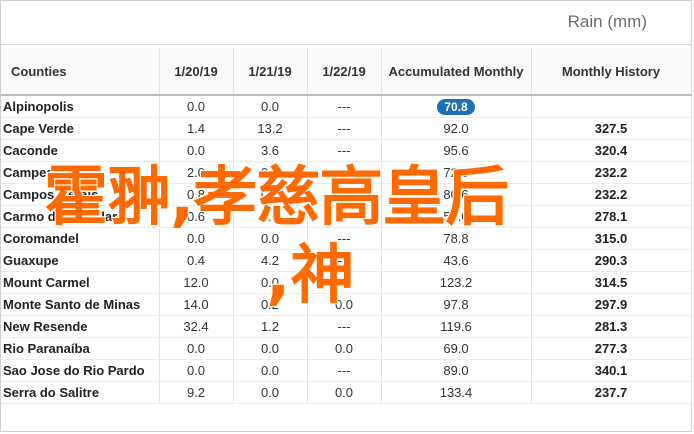 The width and height of the screenshot is (694, 434). I want to click on history-cell: 314.5, so click(611, 282).